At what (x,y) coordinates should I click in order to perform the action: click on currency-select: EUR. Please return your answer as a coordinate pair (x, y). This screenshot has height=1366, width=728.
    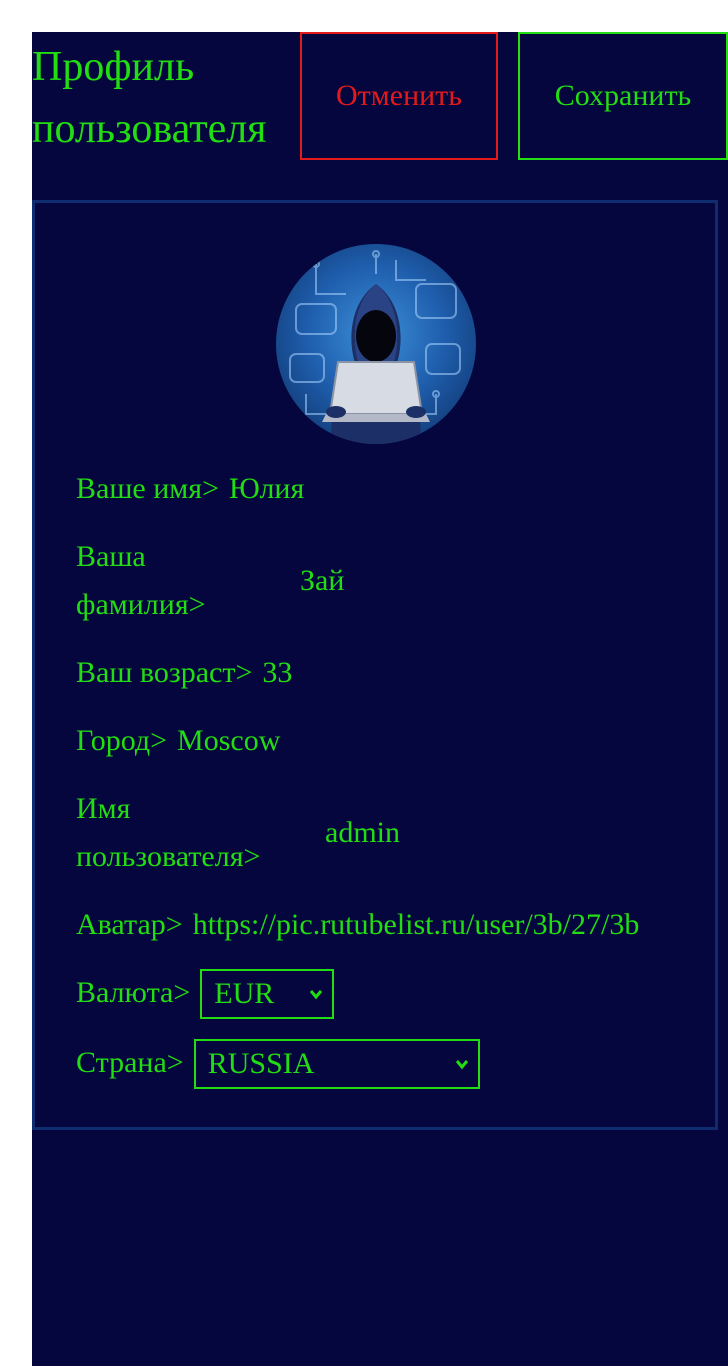
    Looking at the image, I should click on (267, 994).